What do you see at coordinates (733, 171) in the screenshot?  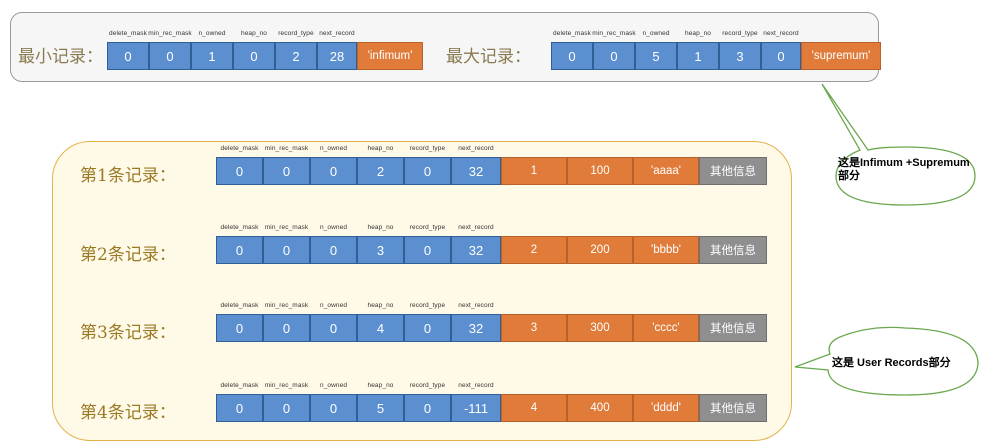 I see `record-1-other-info: 其他信息` at bounding box center [733, 171].